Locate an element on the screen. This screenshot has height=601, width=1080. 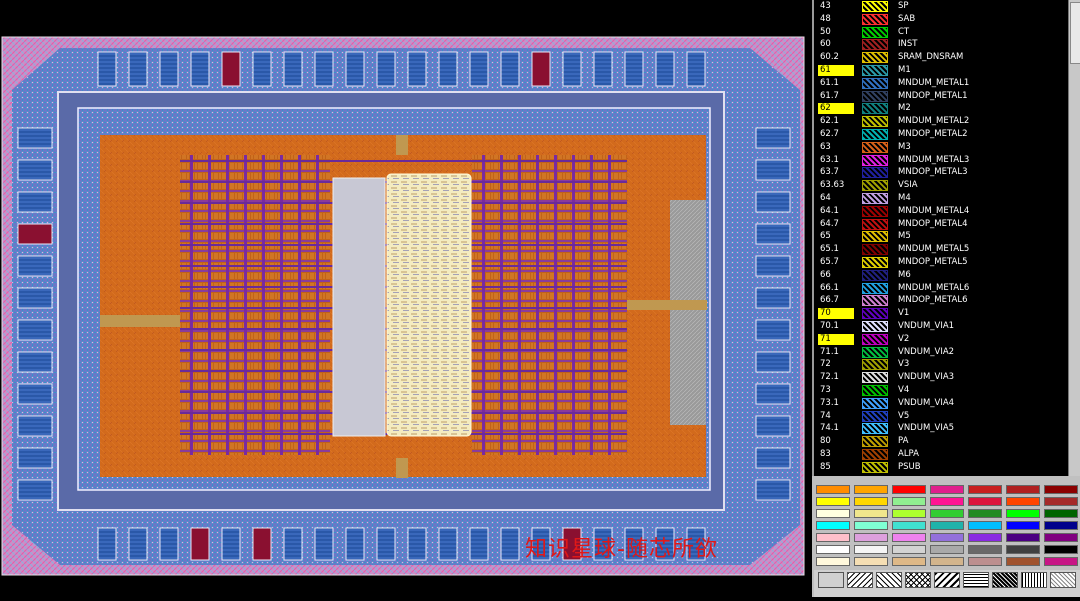
layer-row: 73.1 VNDUM_VIA4 is located at coordinates (942, 403).